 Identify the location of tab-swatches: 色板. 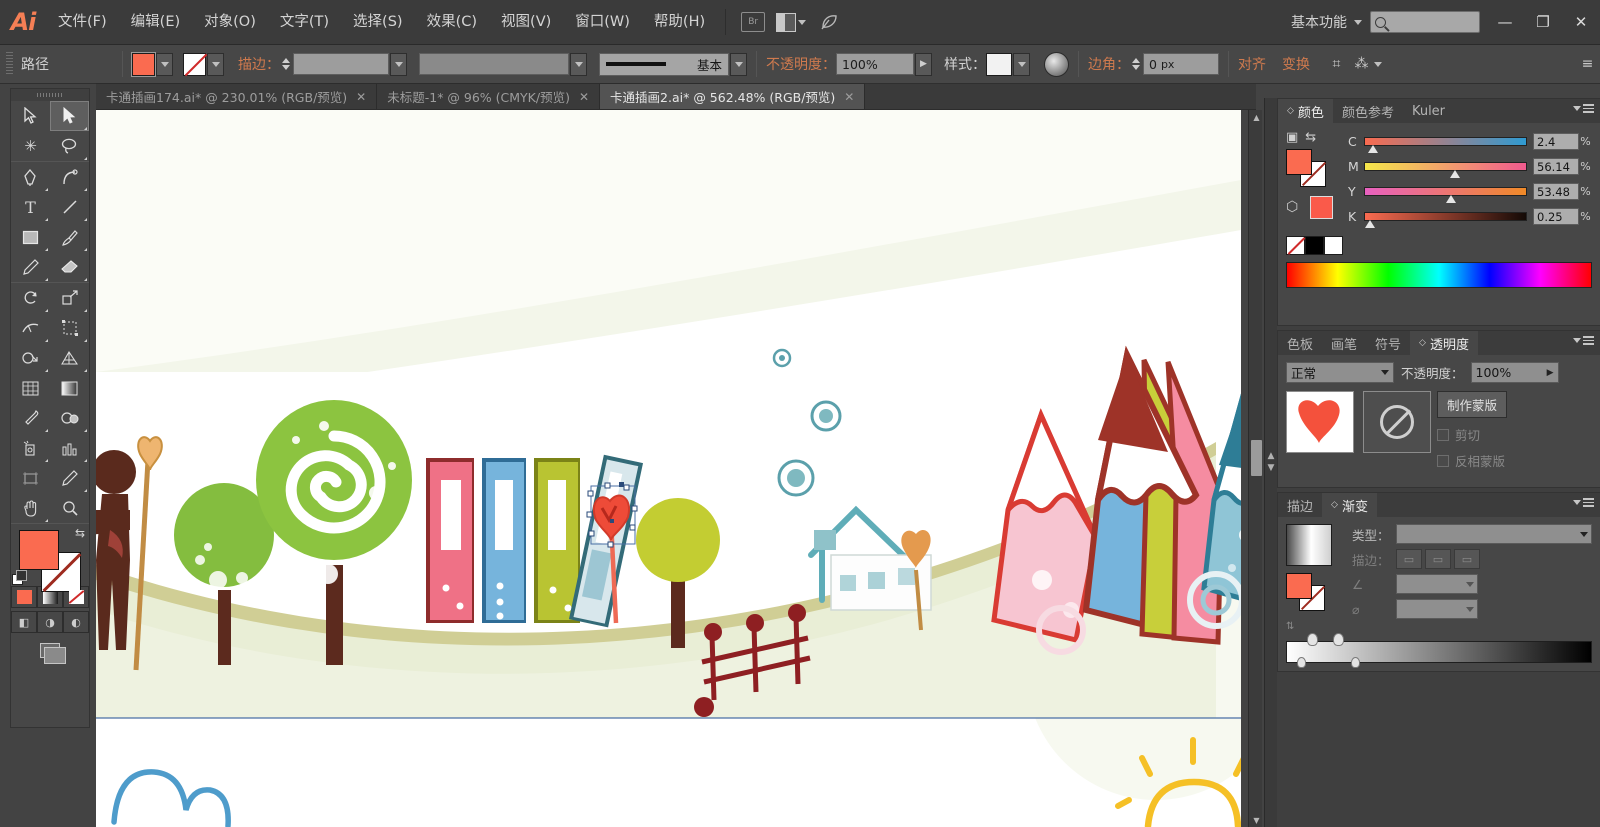
(1300, 343).